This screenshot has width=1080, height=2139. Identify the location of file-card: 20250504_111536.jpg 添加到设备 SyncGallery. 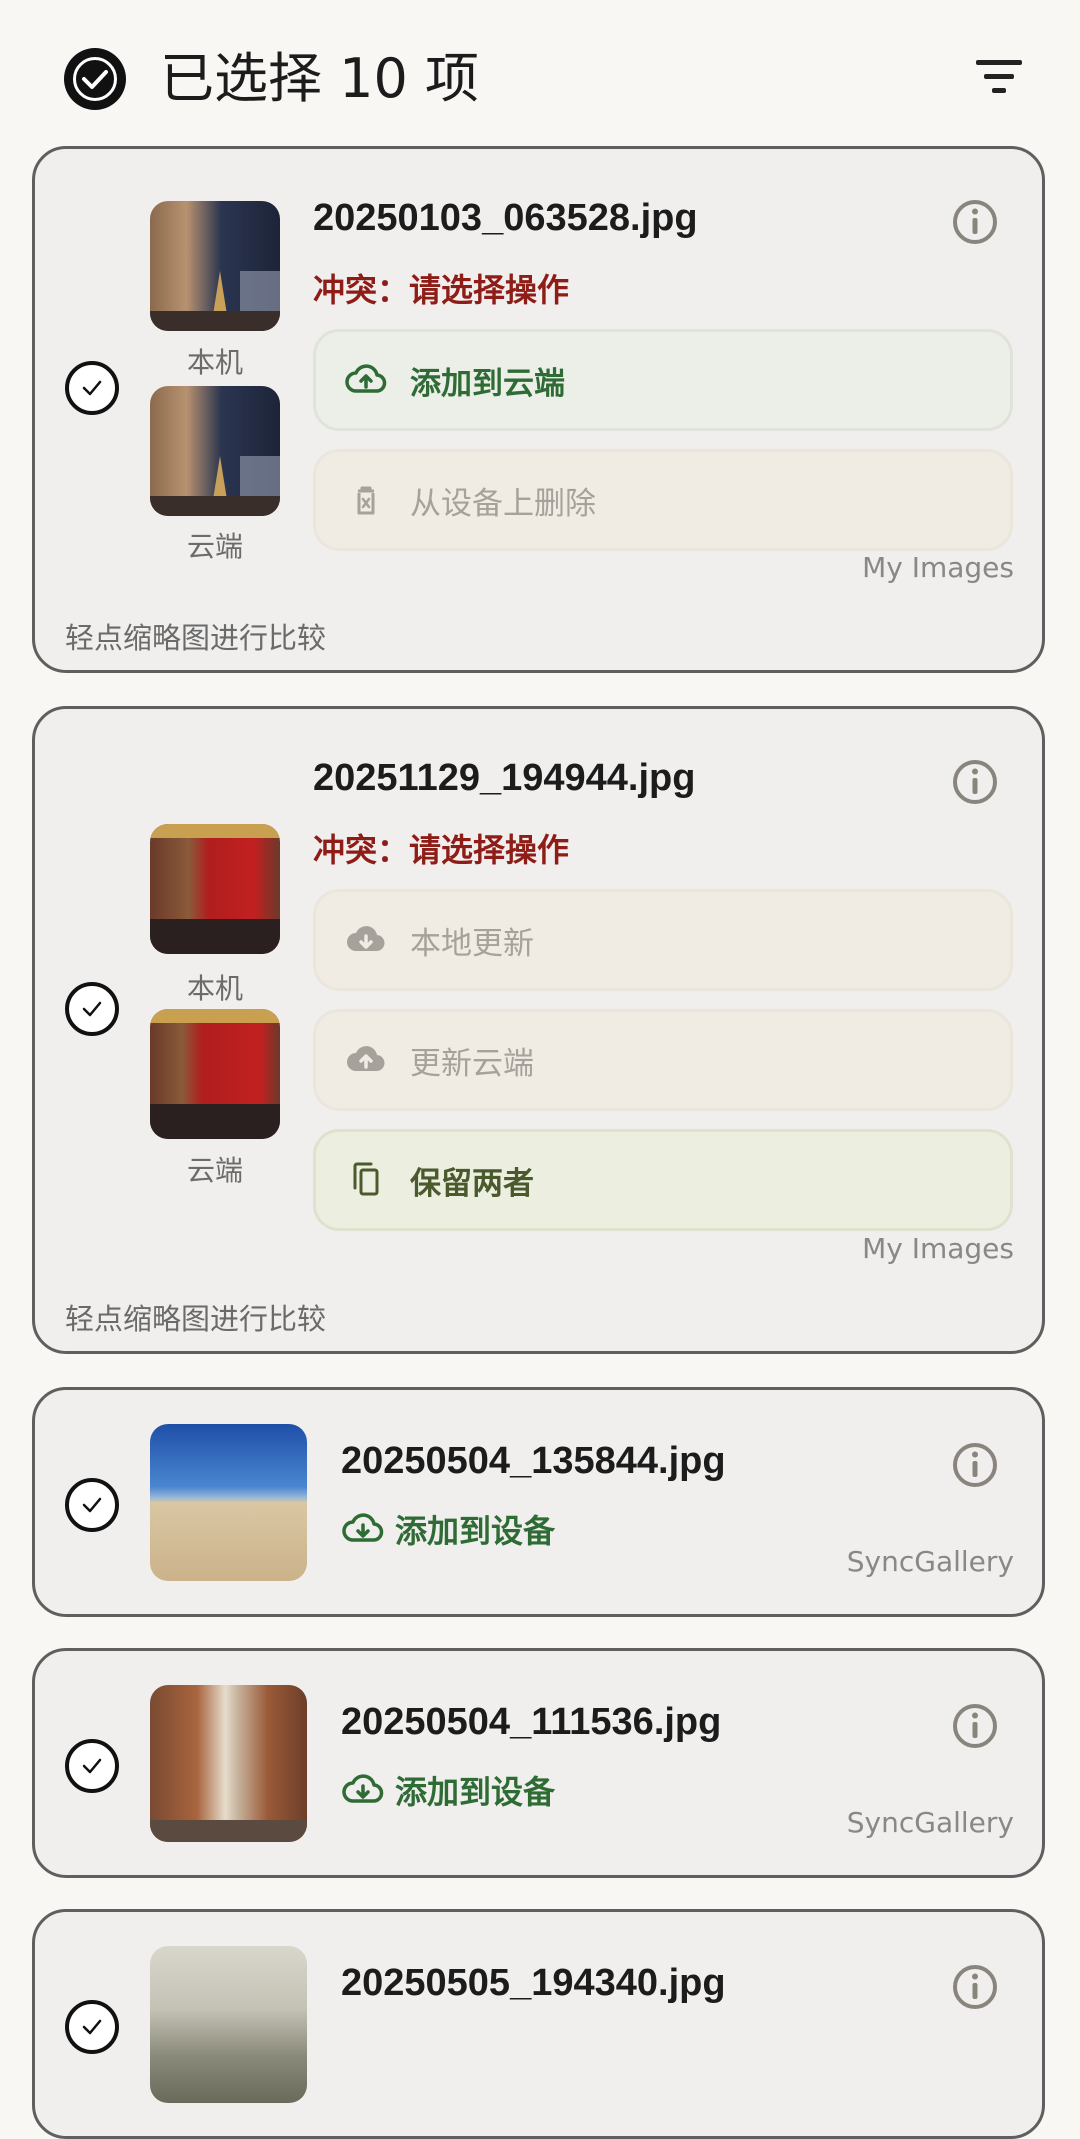
(538, 1763).